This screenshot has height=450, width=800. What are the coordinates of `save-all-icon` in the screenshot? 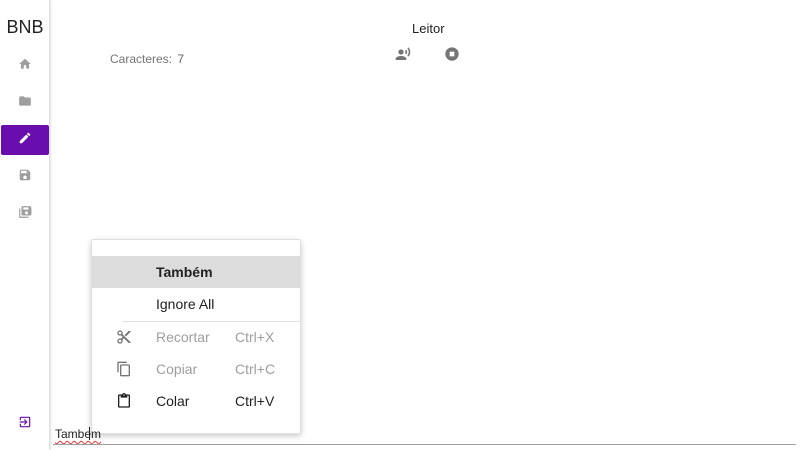 It's located at (25, 214).